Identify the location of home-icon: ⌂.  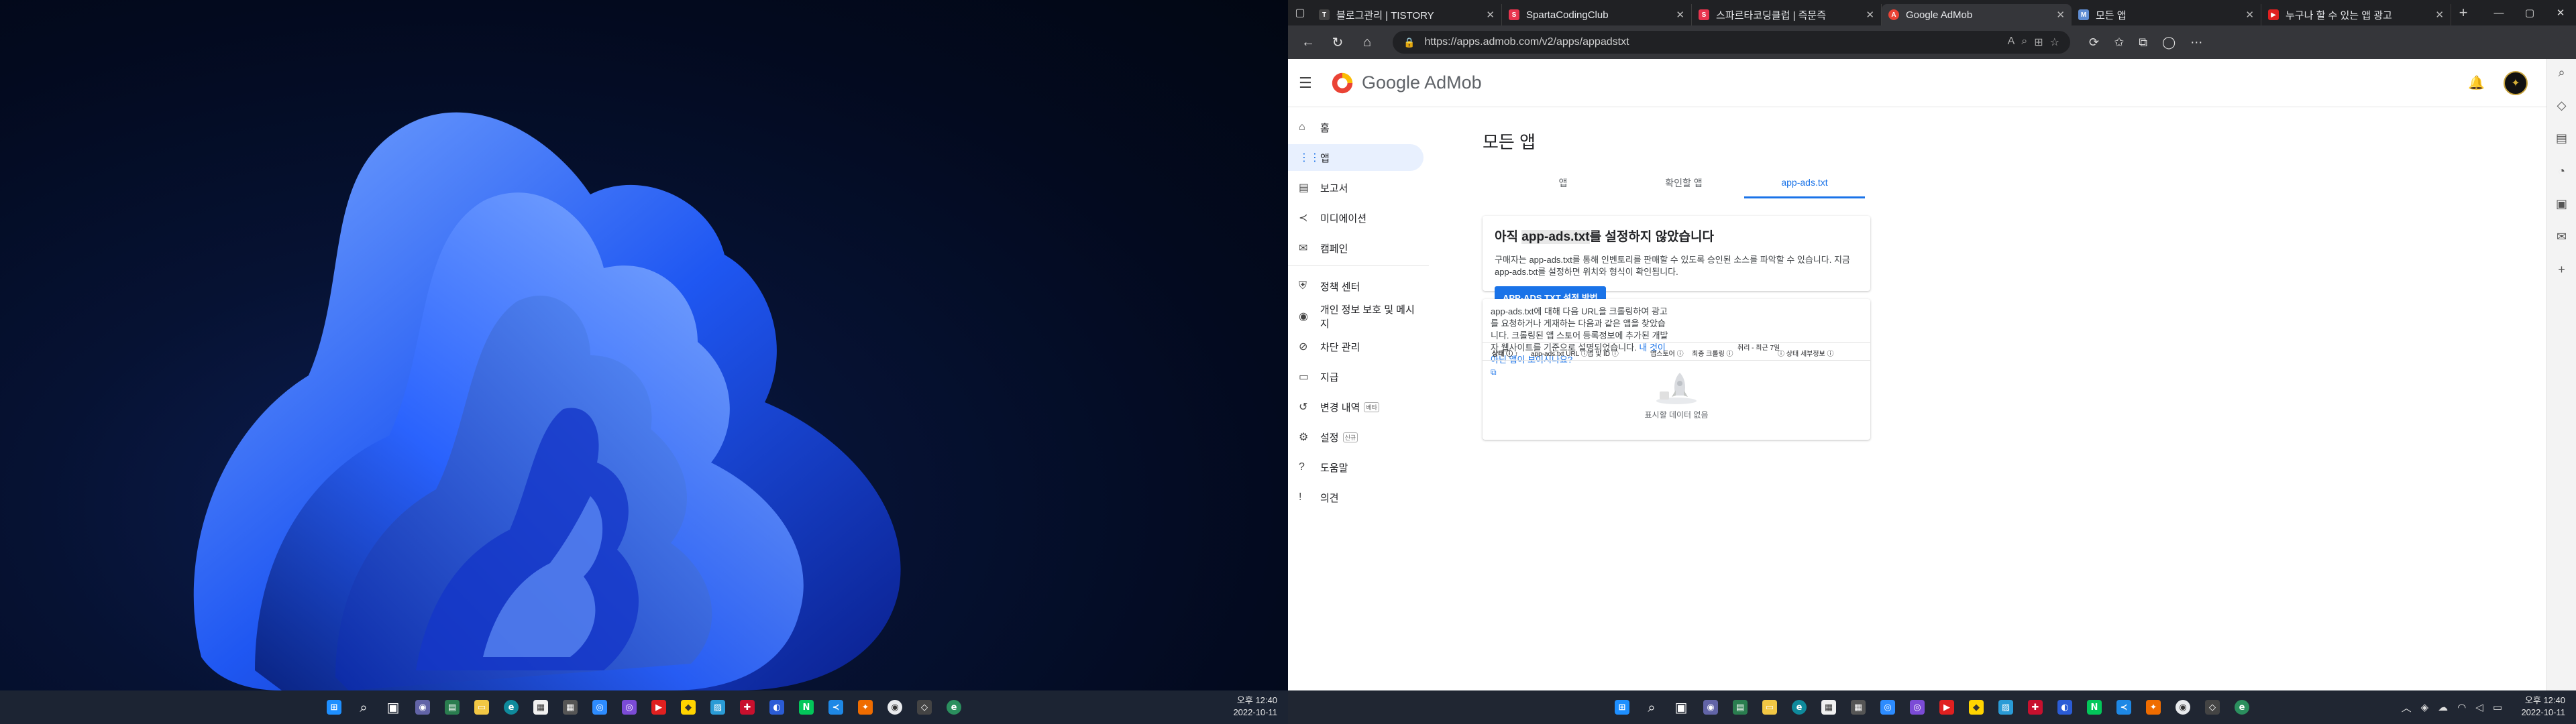
(1367, 42).